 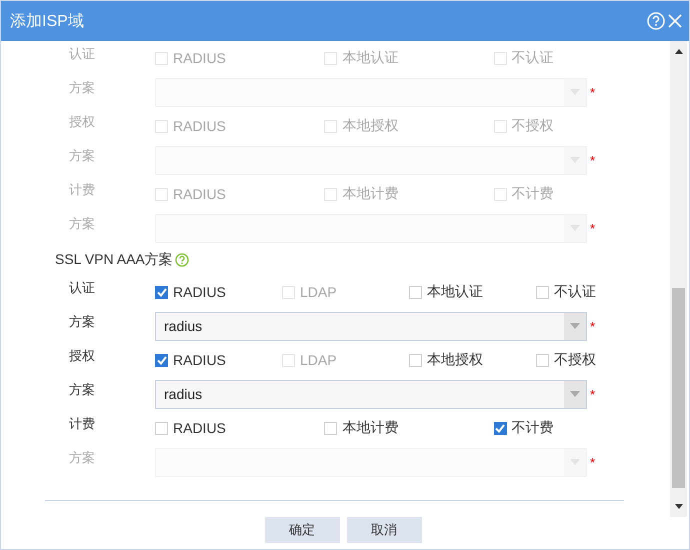 I want to click on scroll-up-icon, so click(x=678, y=51).